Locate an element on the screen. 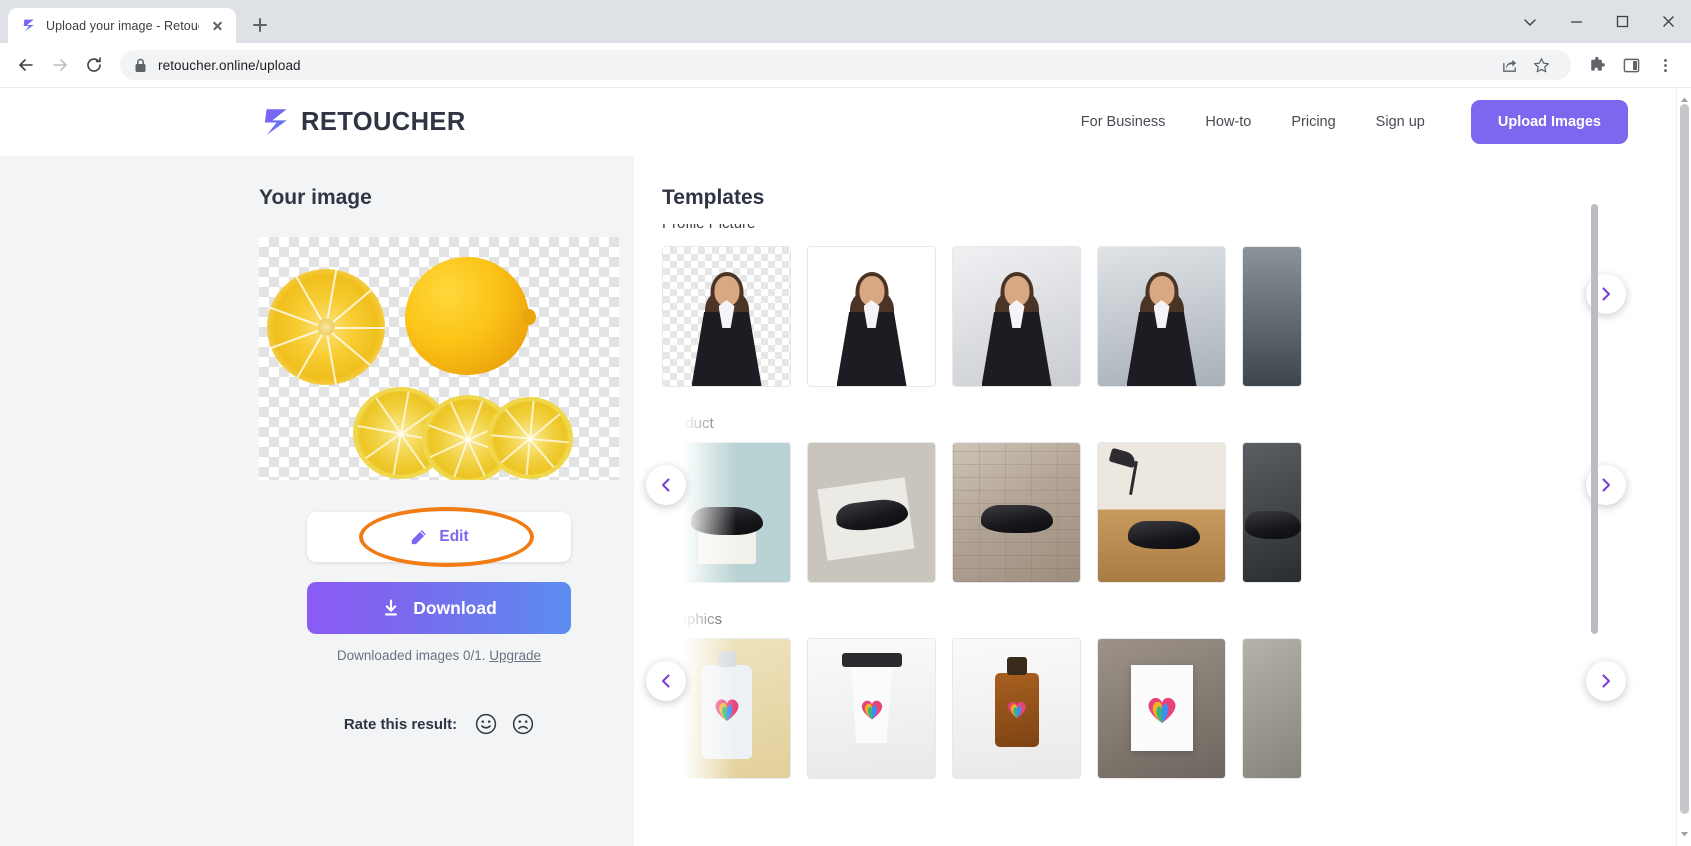  new-tab-button is located at coordinates (260, 25).